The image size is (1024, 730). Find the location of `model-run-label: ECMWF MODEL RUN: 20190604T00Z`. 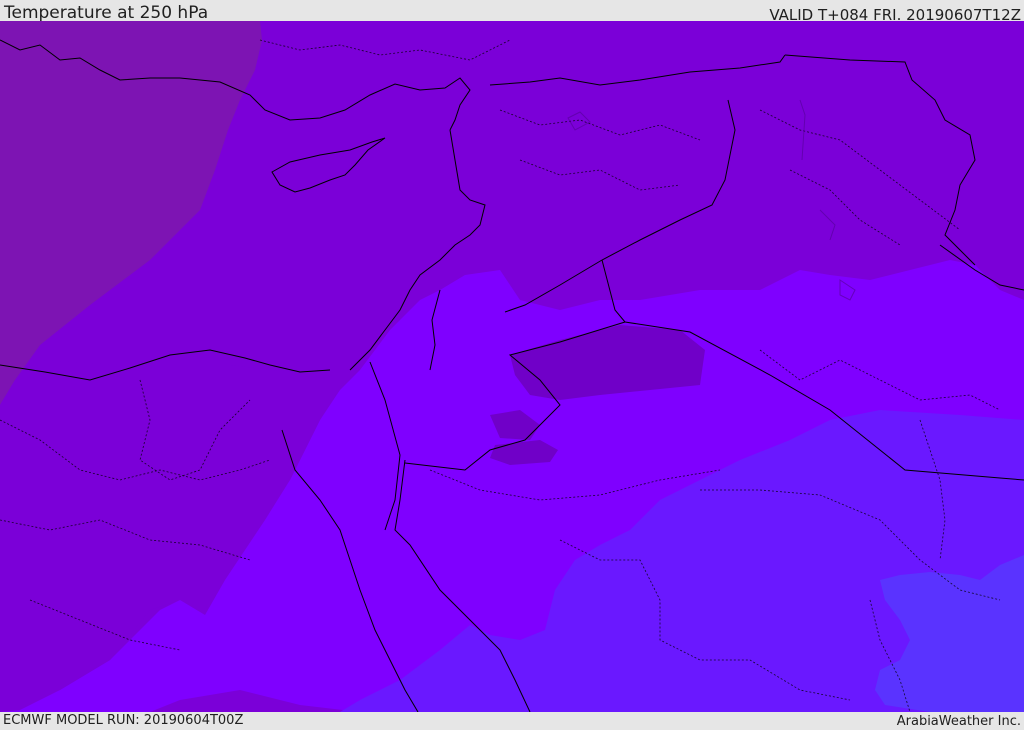

model-run-label: ECMWF MODEL RUN: 20190604T00Z is located at coordinates (123, 720).